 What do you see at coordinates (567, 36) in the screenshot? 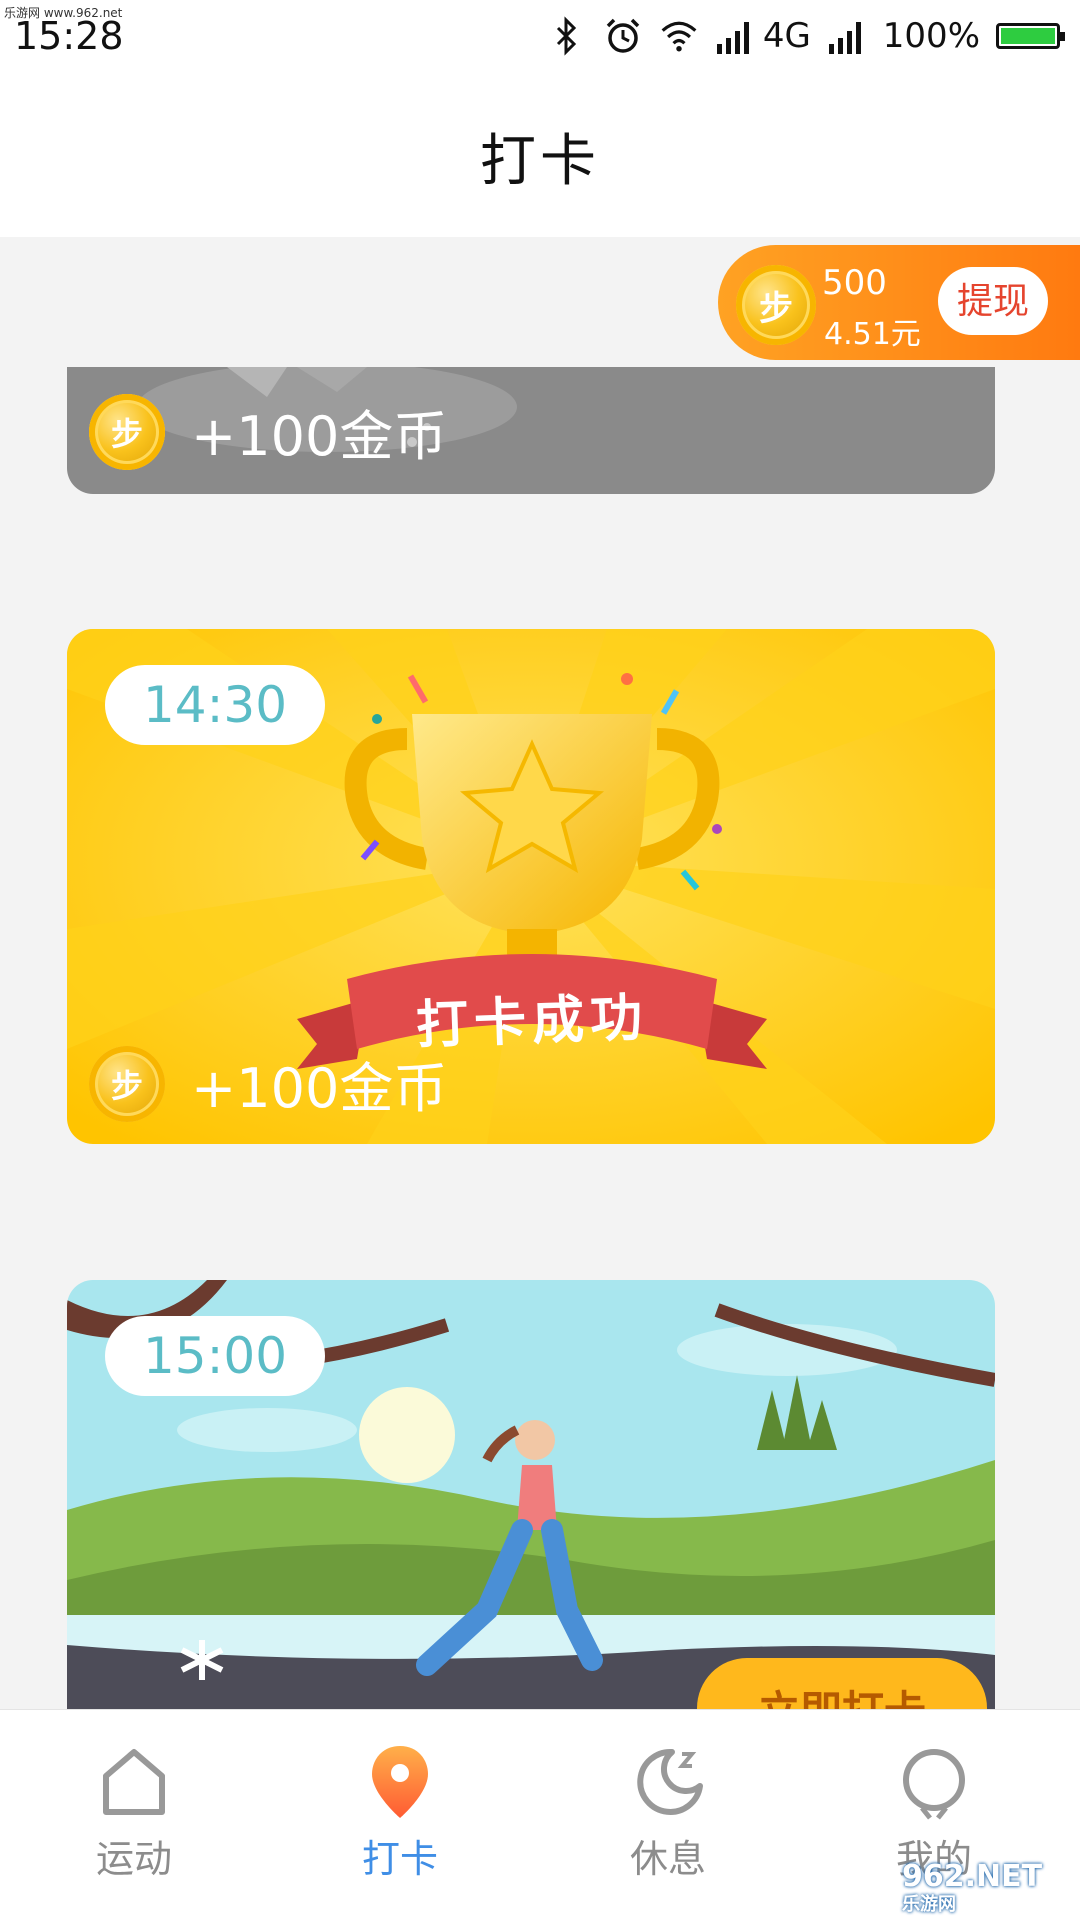
I see `bluetooth-icon` at bounding box center [567, 36].